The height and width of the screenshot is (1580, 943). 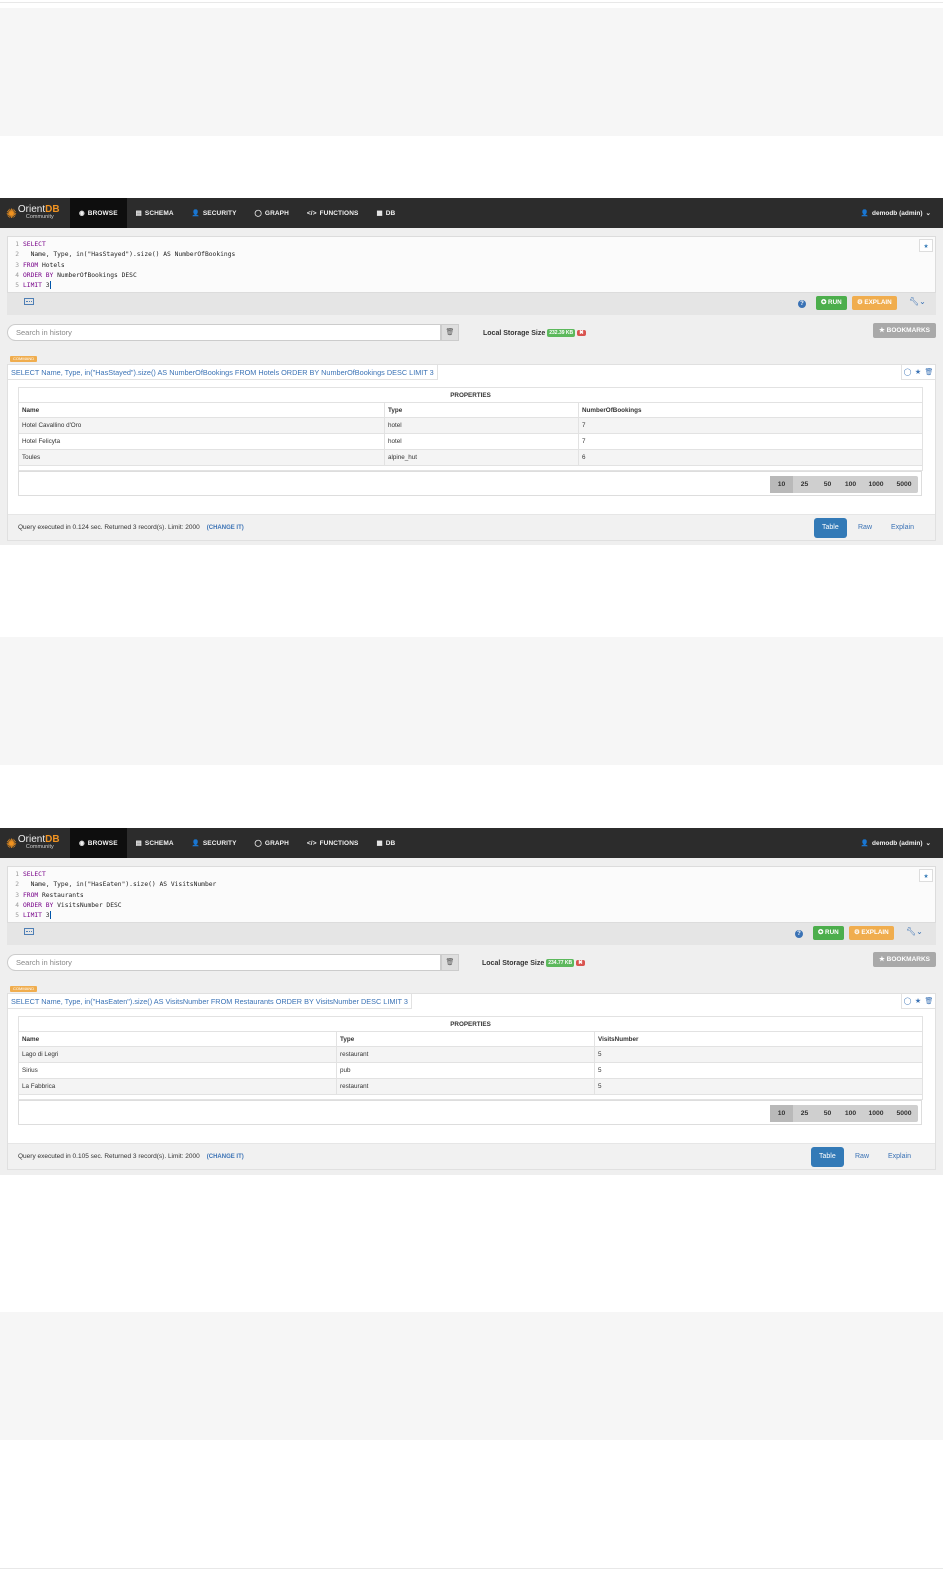 What do you see at coordinates (750, 410) in the screenshot?
I see `column-header: NumberOfBookings` at bounding box center [750, 410].